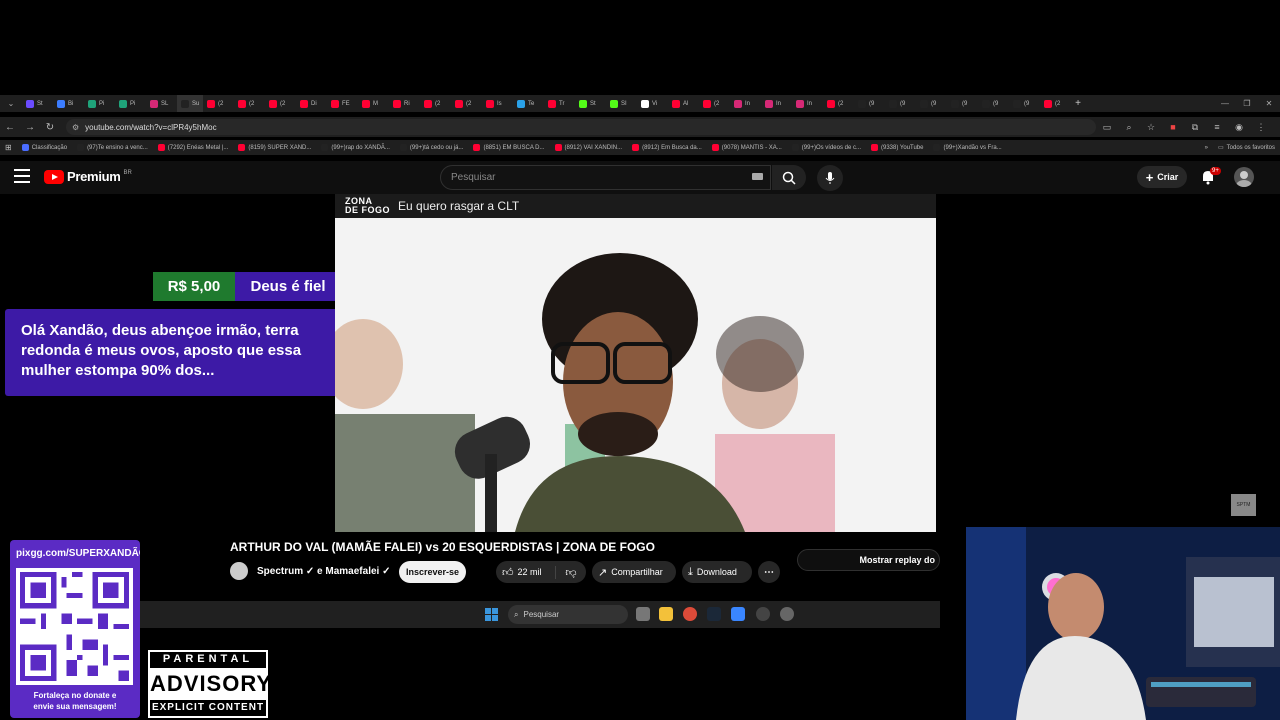  Describe the element at coordinates (763, 614) in the screenshot. I see `obs-icon` at that location.